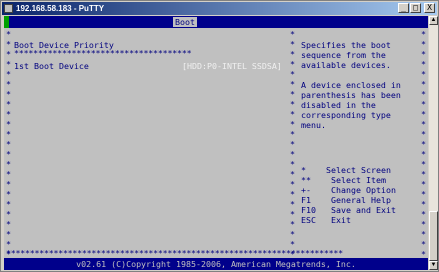 The image size is (439, 272). What do you see at coordinates (60, 8) in the screenshot?
I see `window-title: 192.168.58.183 - PuTTY` at bounding box center [60, 8].